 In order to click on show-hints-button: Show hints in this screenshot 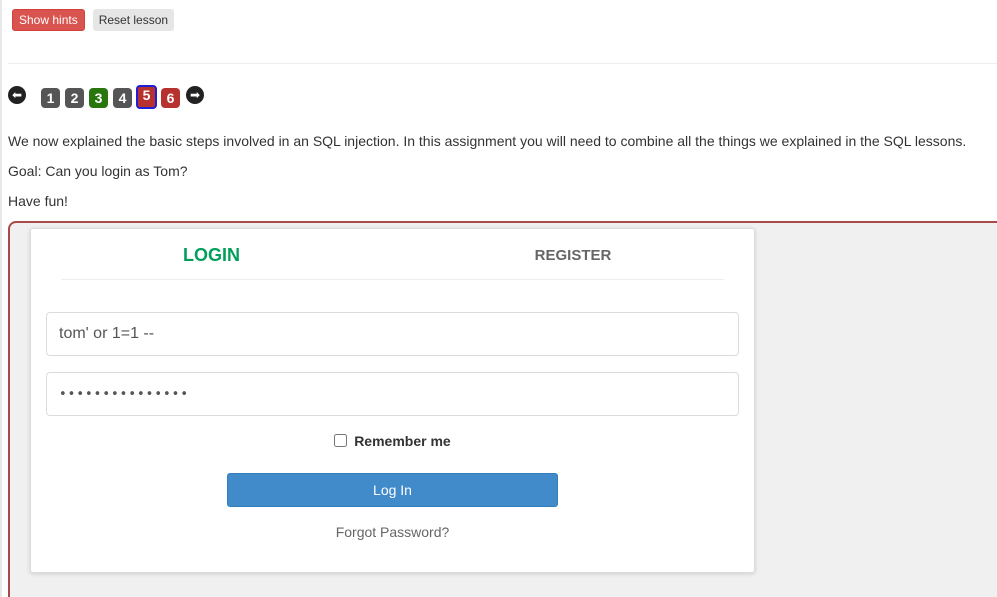, I will do `click(48, 20)`.